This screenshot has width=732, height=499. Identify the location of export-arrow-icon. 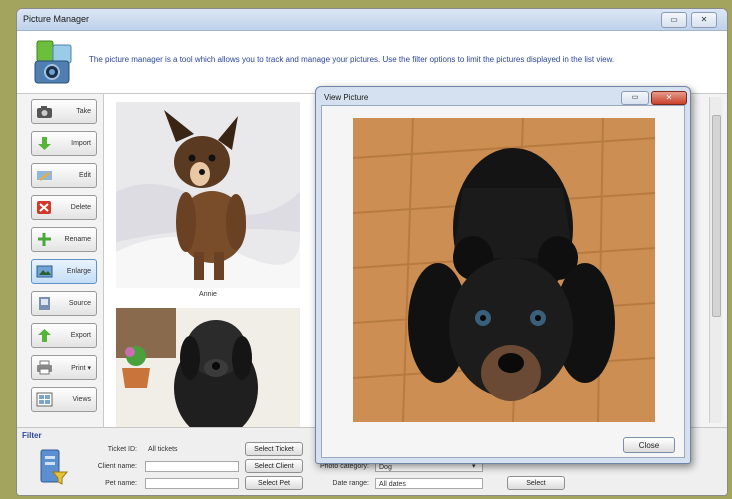
(44, 335).